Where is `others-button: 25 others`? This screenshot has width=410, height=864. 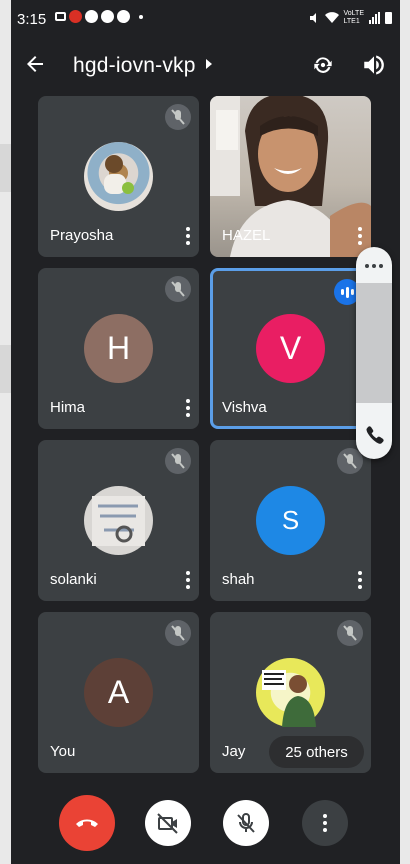
others-button: 25 others is located at coordinates (316, 752).